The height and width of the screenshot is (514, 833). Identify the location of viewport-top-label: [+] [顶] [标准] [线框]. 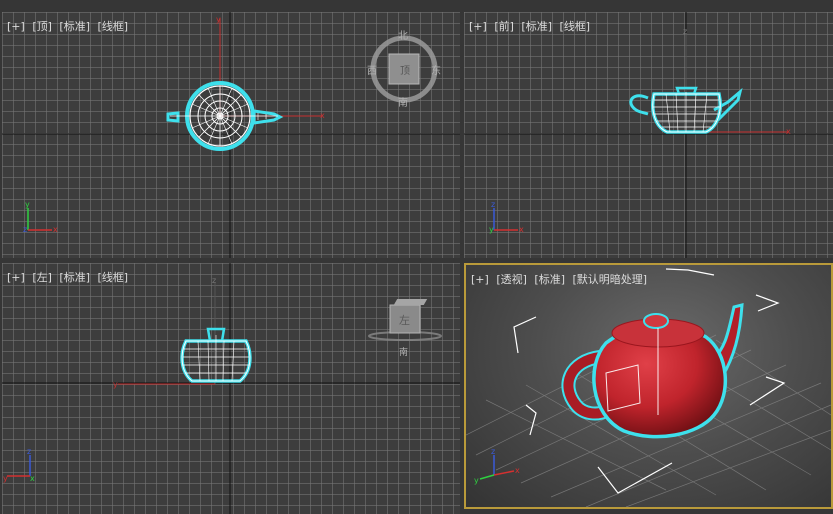
(69, 26).